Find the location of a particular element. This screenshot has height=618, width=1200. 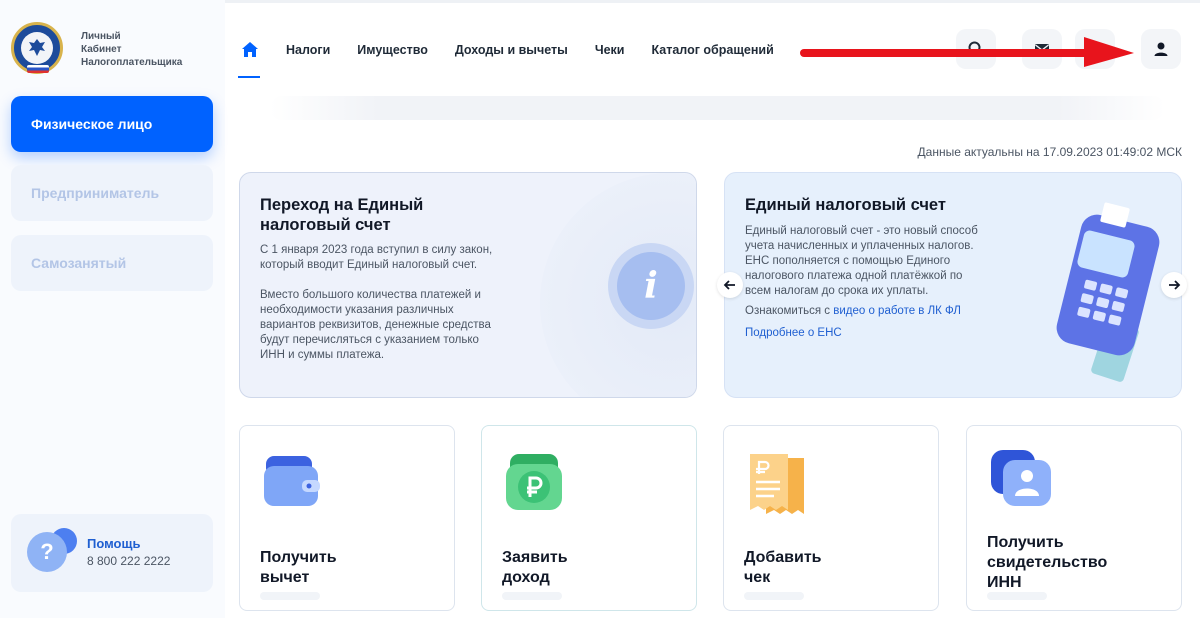

tile-label-line: Добавить is located at coordinates (783, 557).